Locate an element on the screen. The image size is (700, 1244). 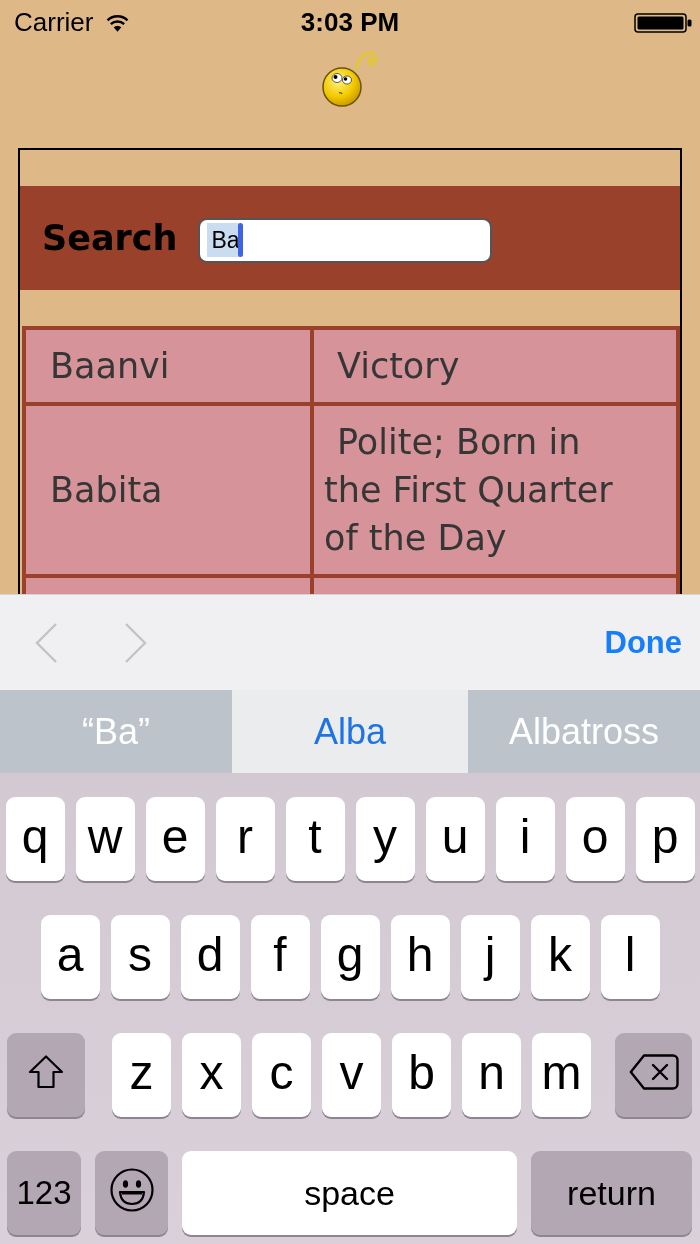
letter-key: h is located at coordinates (420, 957).